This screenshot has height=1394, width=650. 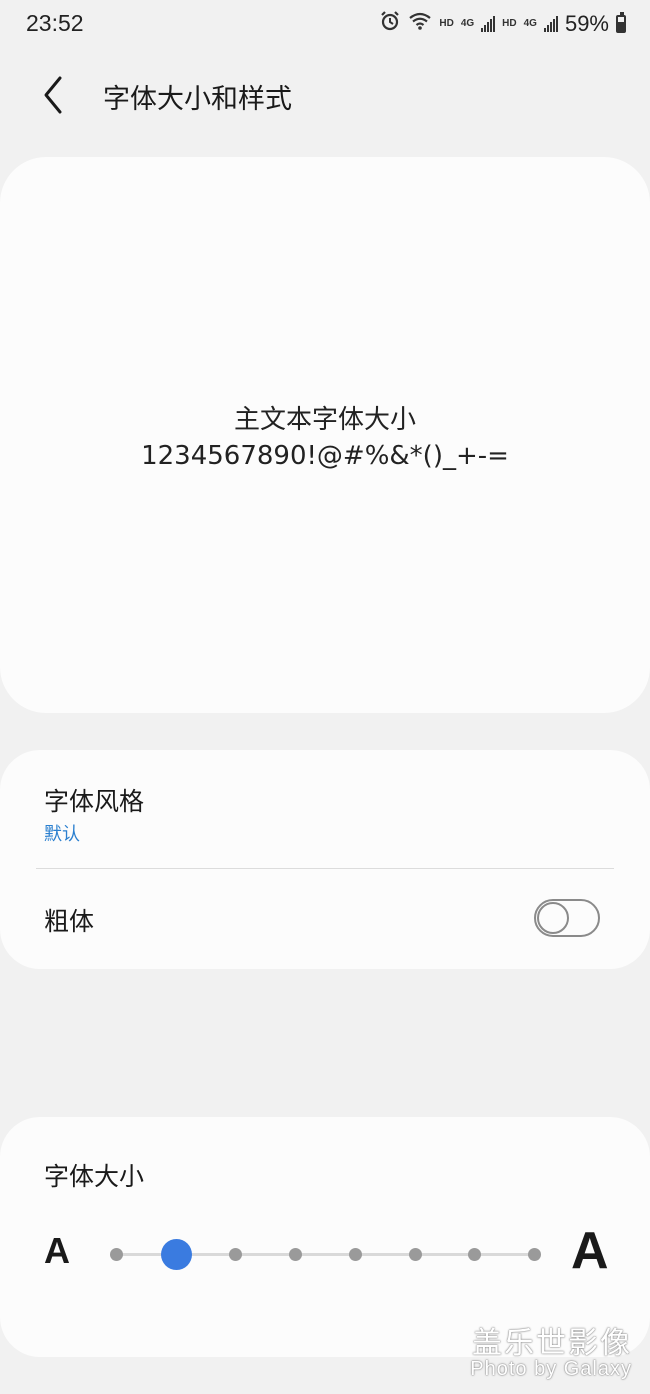 What do you see at coordinates (55, 23) in the screenshot?
I see `status-time: 23:52` at bounding box center [55, 23].